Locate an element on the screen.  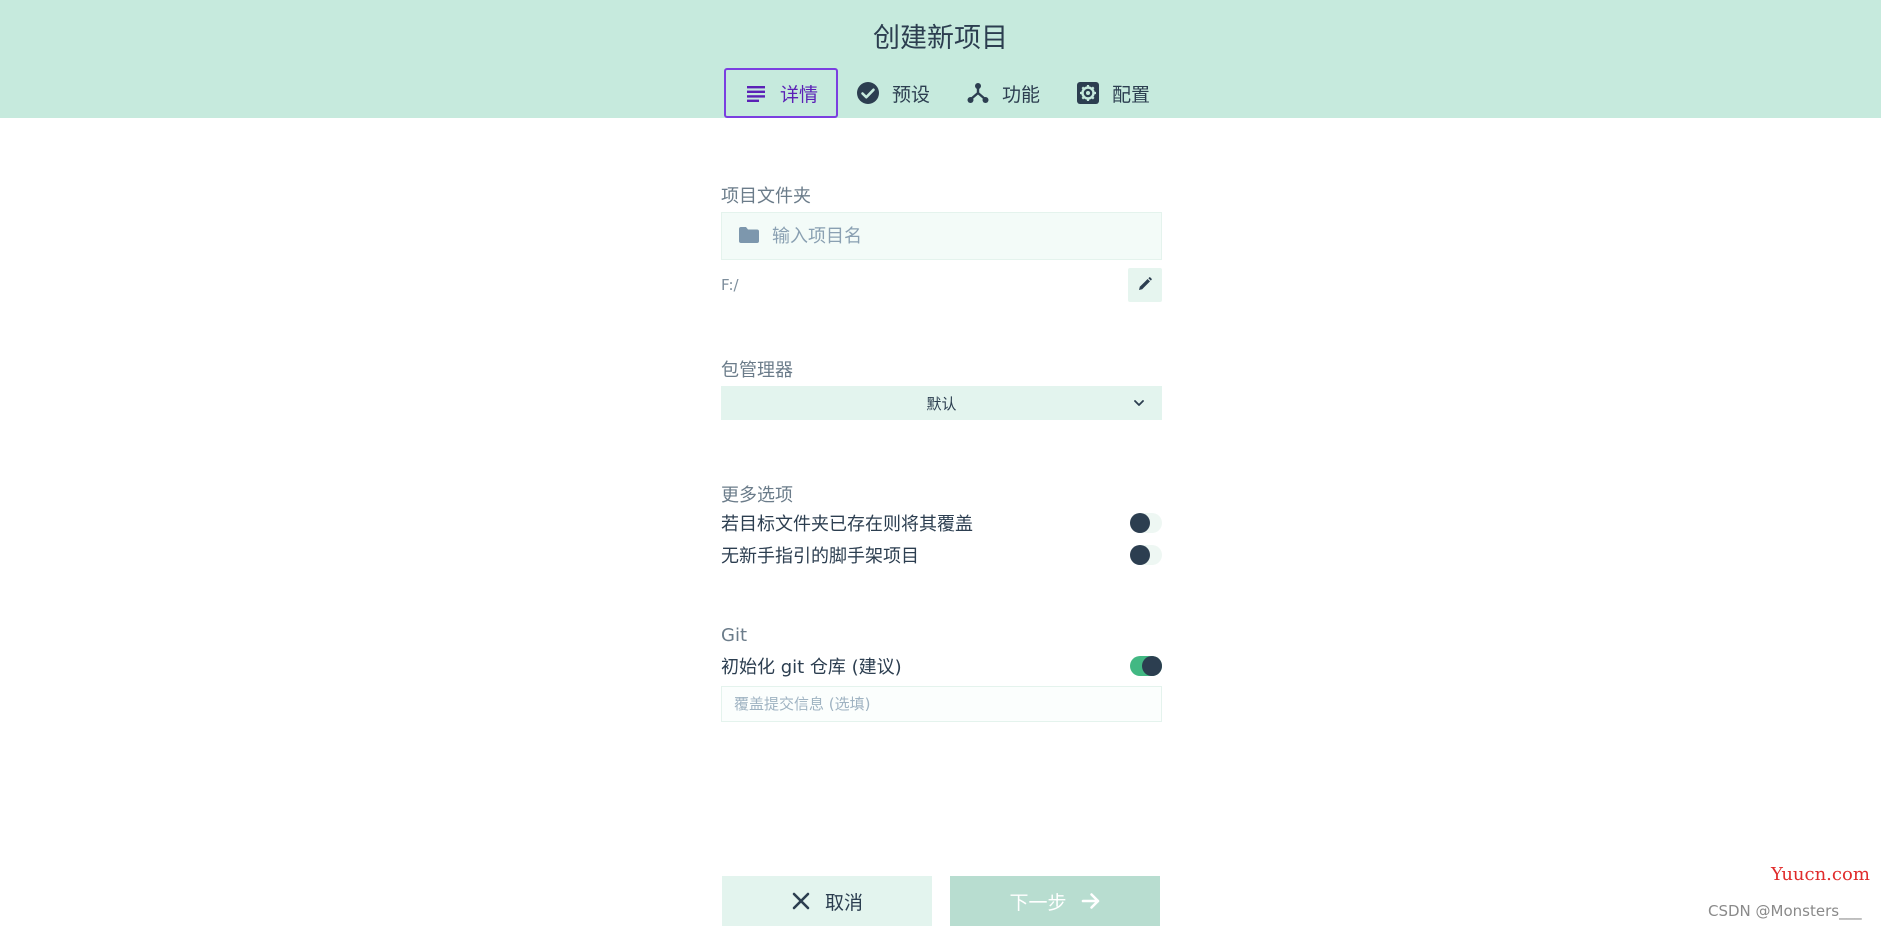
next-button: 下一步 is located at coordinates (1055, 901).